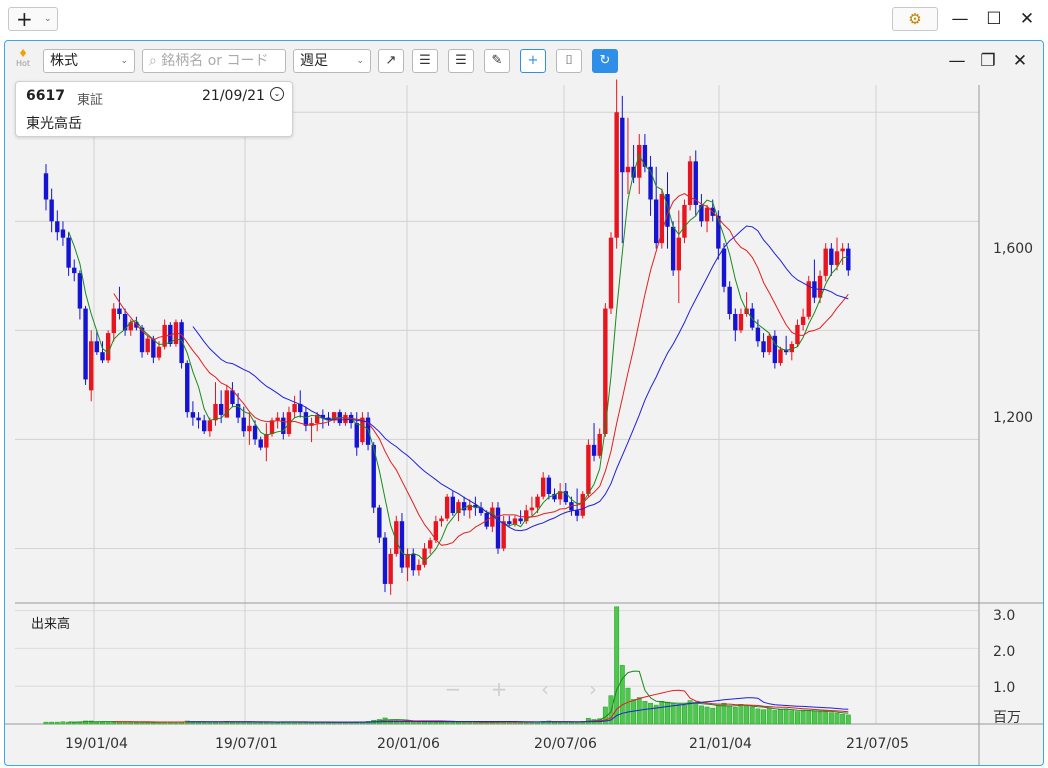 Image resolution: width=1048 pixels, height=768 pixels. Describe the element at coordinates (1013, 249) in the screenshot. I see `price-tick-label: 1,600` at that location.